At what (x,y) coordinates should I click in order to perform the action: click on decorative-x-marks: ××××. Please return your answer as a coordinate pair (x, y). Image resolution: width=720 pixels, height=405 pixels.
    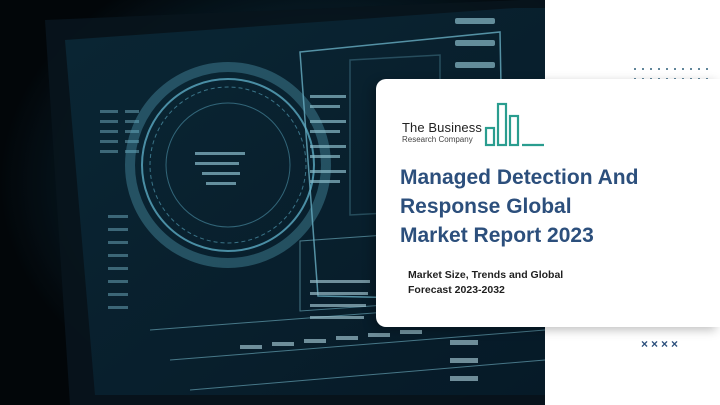
    Looking at the image, I should click on (661, 344).